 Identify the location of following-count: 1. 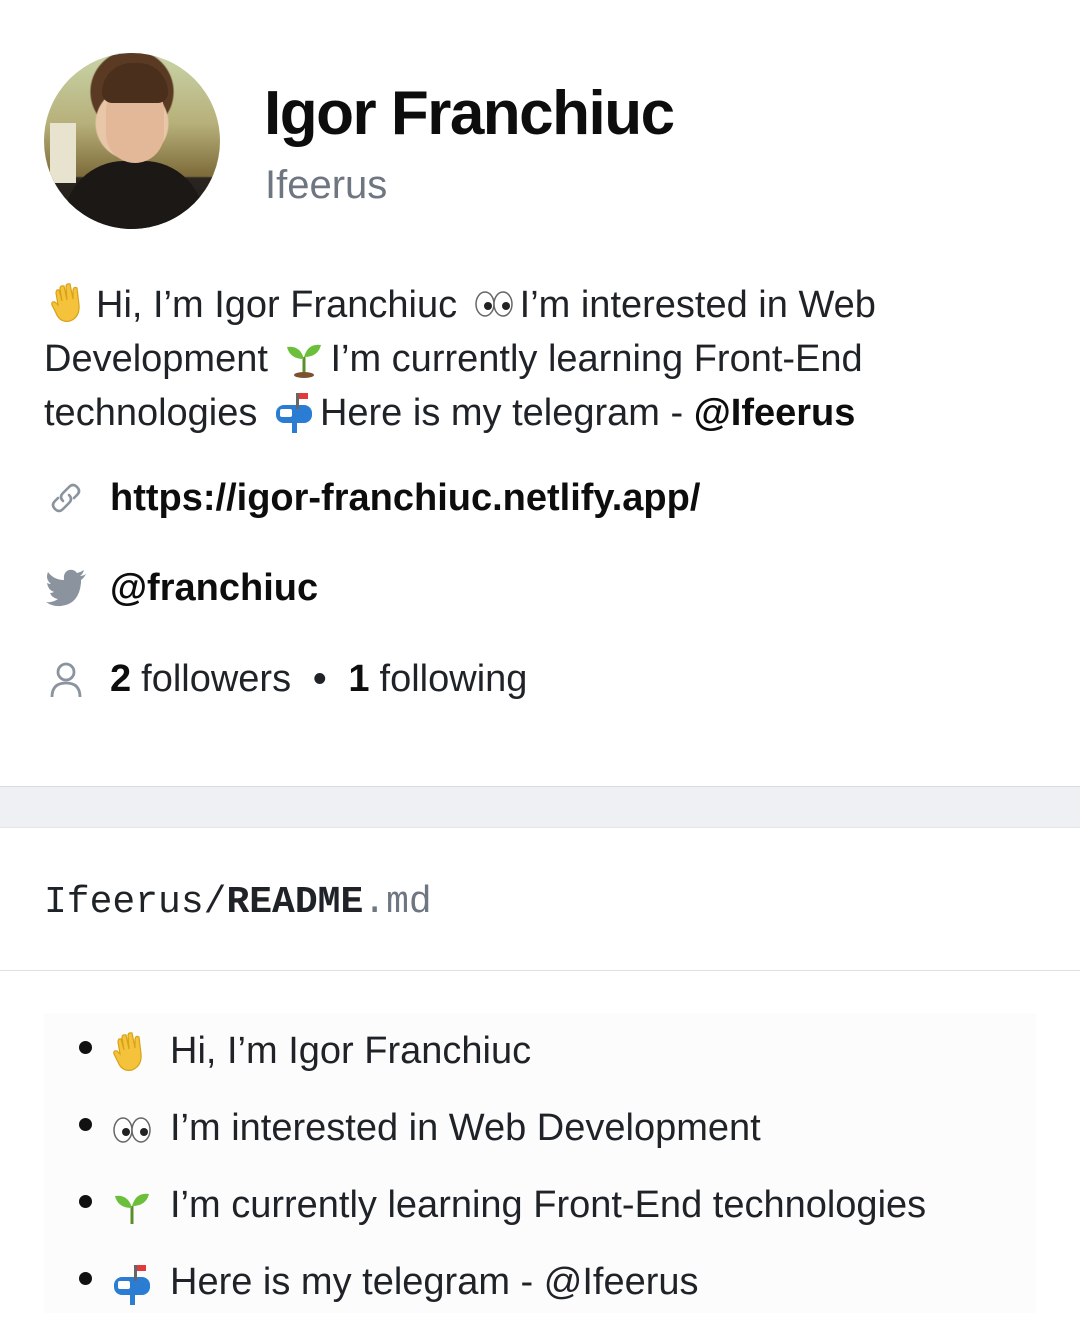
(358, 679).